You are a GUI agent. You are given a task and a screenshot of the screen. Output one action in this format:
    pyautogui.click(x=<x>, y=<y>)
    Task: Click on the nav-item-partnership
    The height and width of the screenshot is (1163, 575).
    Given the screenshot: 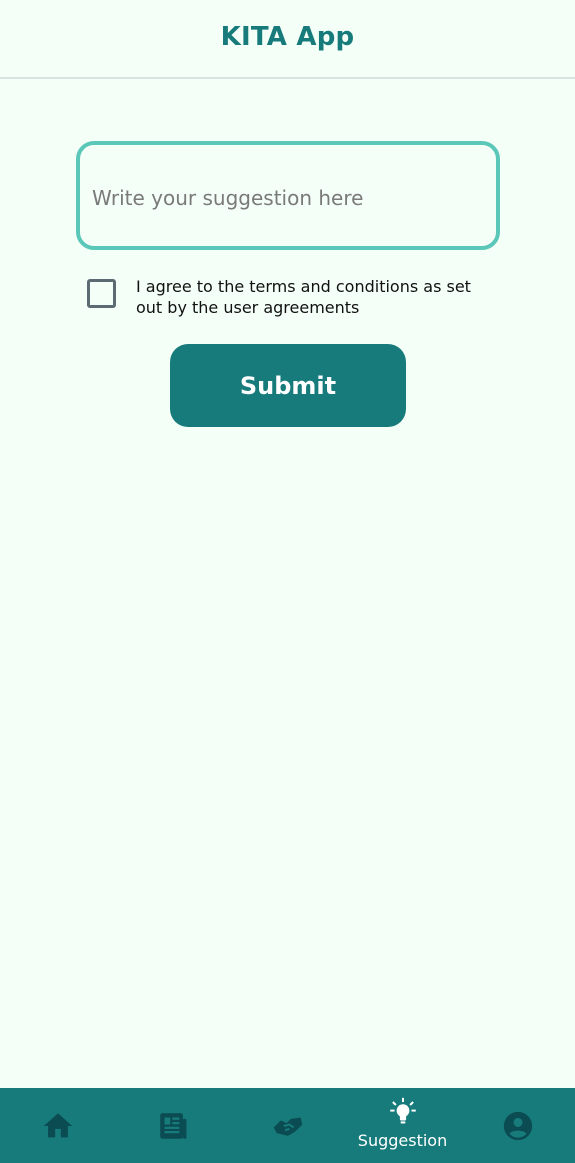 What is the action you would take?
    pyautogui.click(x=287, y=1125)
    